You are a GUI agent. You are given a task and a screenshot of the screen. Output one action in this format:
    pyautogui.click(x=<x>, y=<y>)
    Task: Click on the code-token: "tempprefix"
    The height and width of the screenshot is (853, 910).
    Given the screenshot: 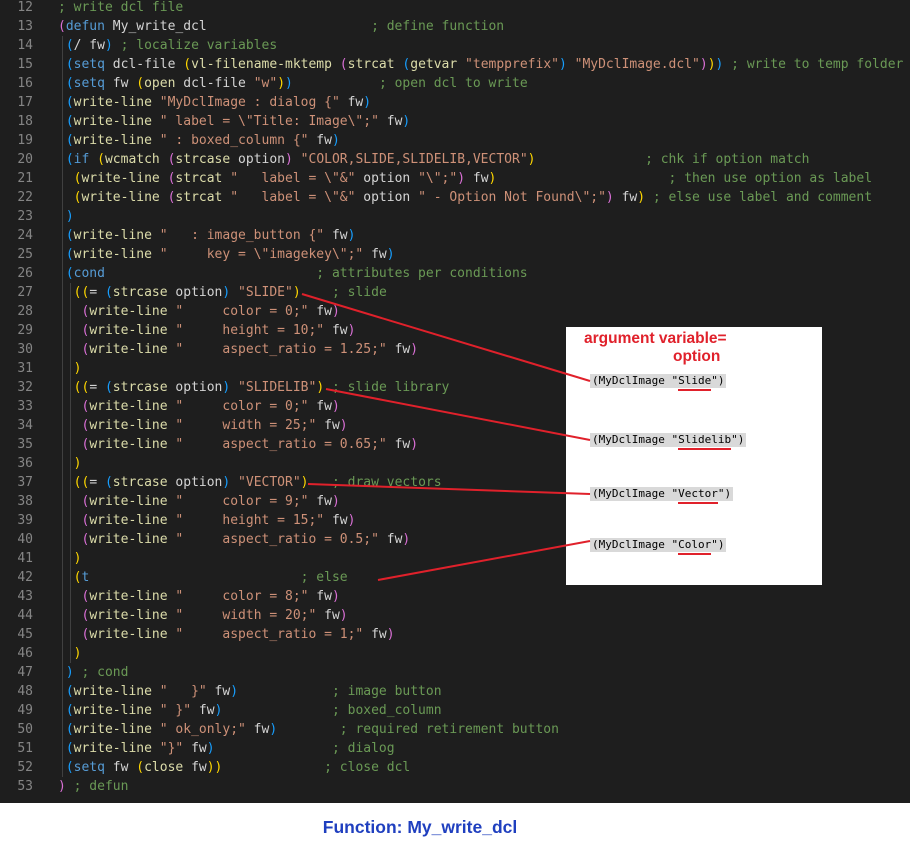 What is the action you would take?
    pyautogui.click(x=512, y=64)
    